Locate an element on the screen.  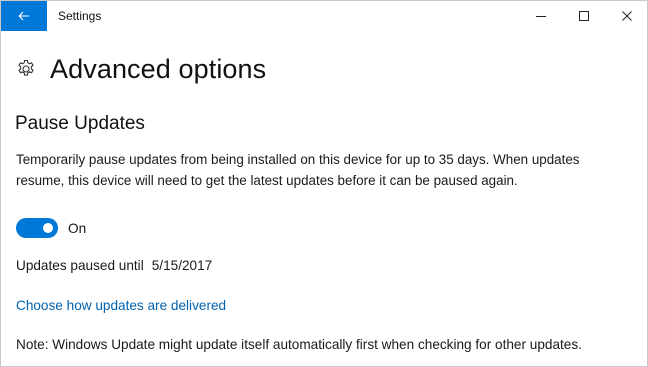
choose-delivery-link: Choose how updates are delivered is located at coordinates (121, 306).